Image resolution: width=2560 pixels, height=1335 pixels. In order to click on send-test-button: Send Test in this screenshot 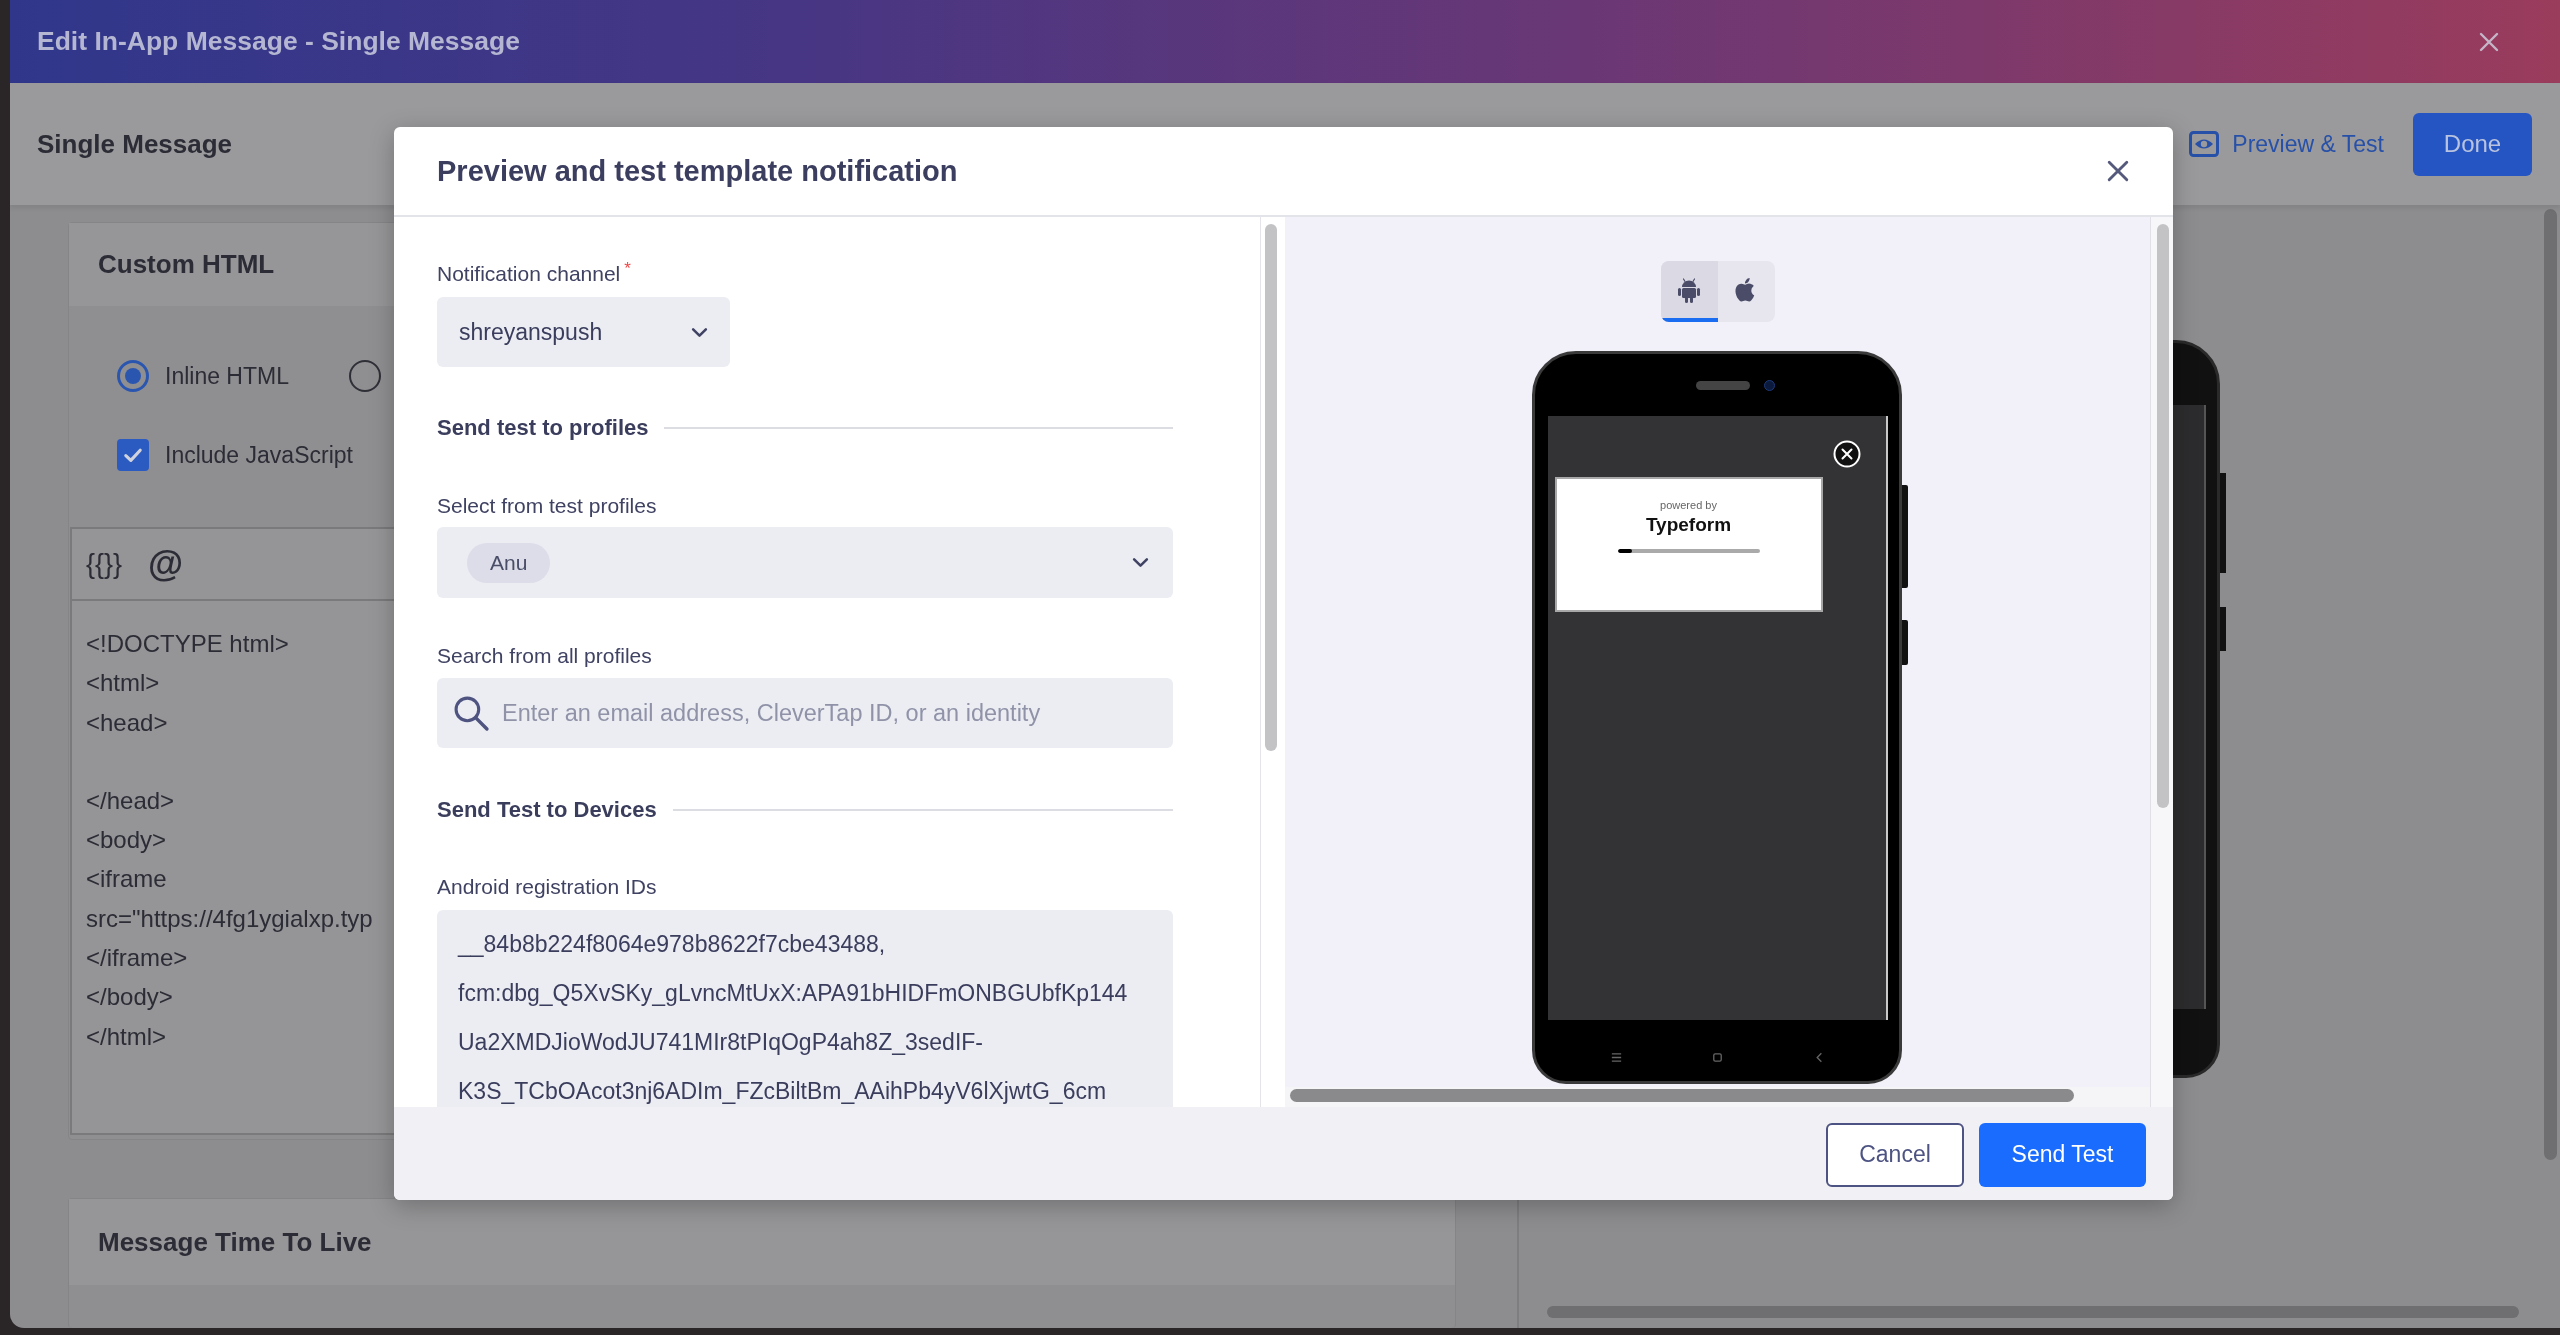, I will do `click(2062, 1154)`.